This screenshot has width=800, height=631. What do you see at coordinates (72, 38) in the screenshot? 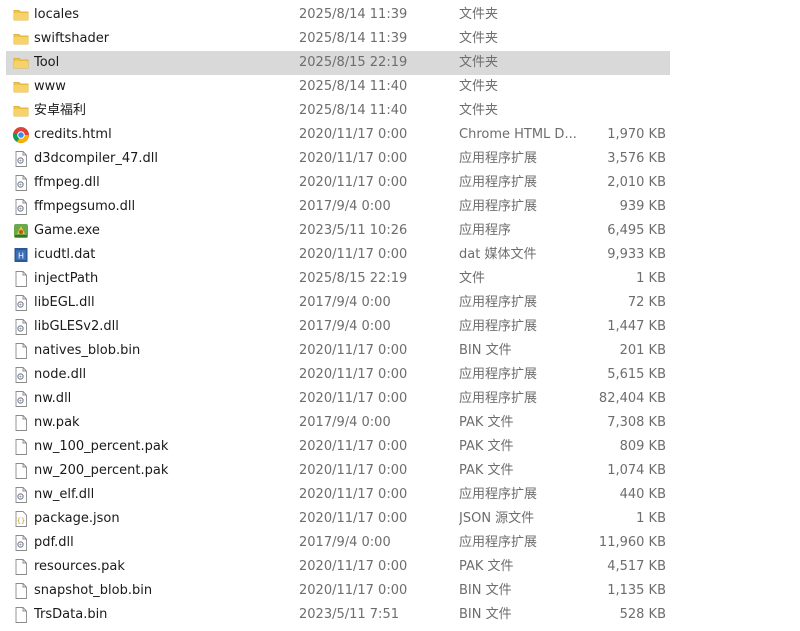
I see `file-name: swiftshader` at bounding box center [72, 38].